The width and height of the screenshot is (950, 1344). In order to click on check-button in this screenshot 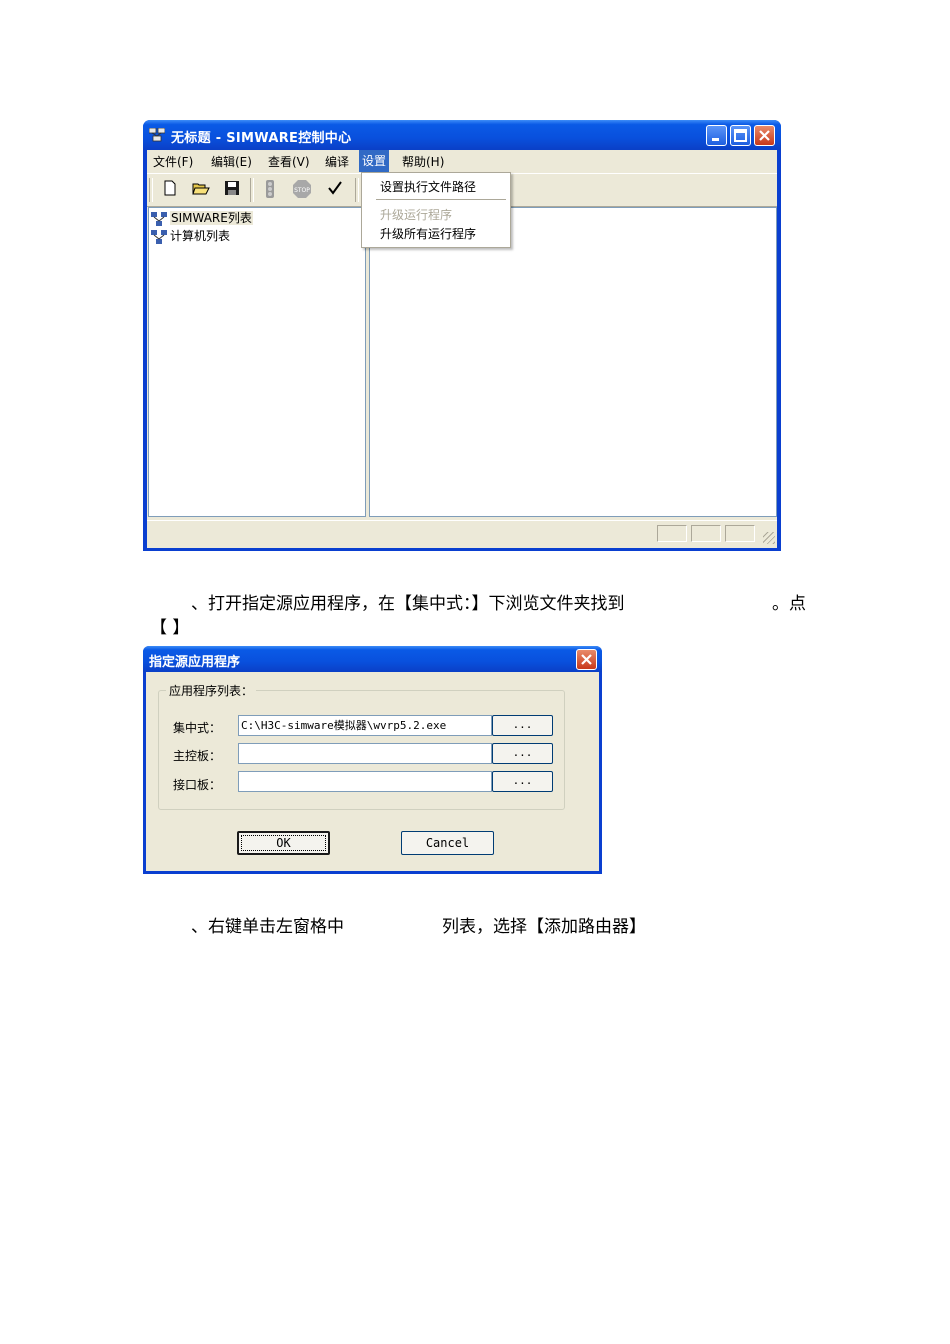, I will do `click(335, 190)`.